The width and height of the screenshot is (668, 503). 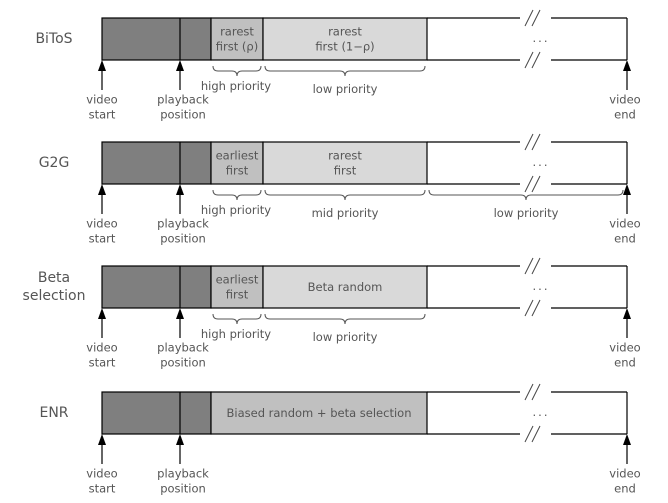 What do you see at coordinates (319, 413) in the screenshot?
I see `segment-label: Biased random + beta selection` at bounding box center [319, 413].